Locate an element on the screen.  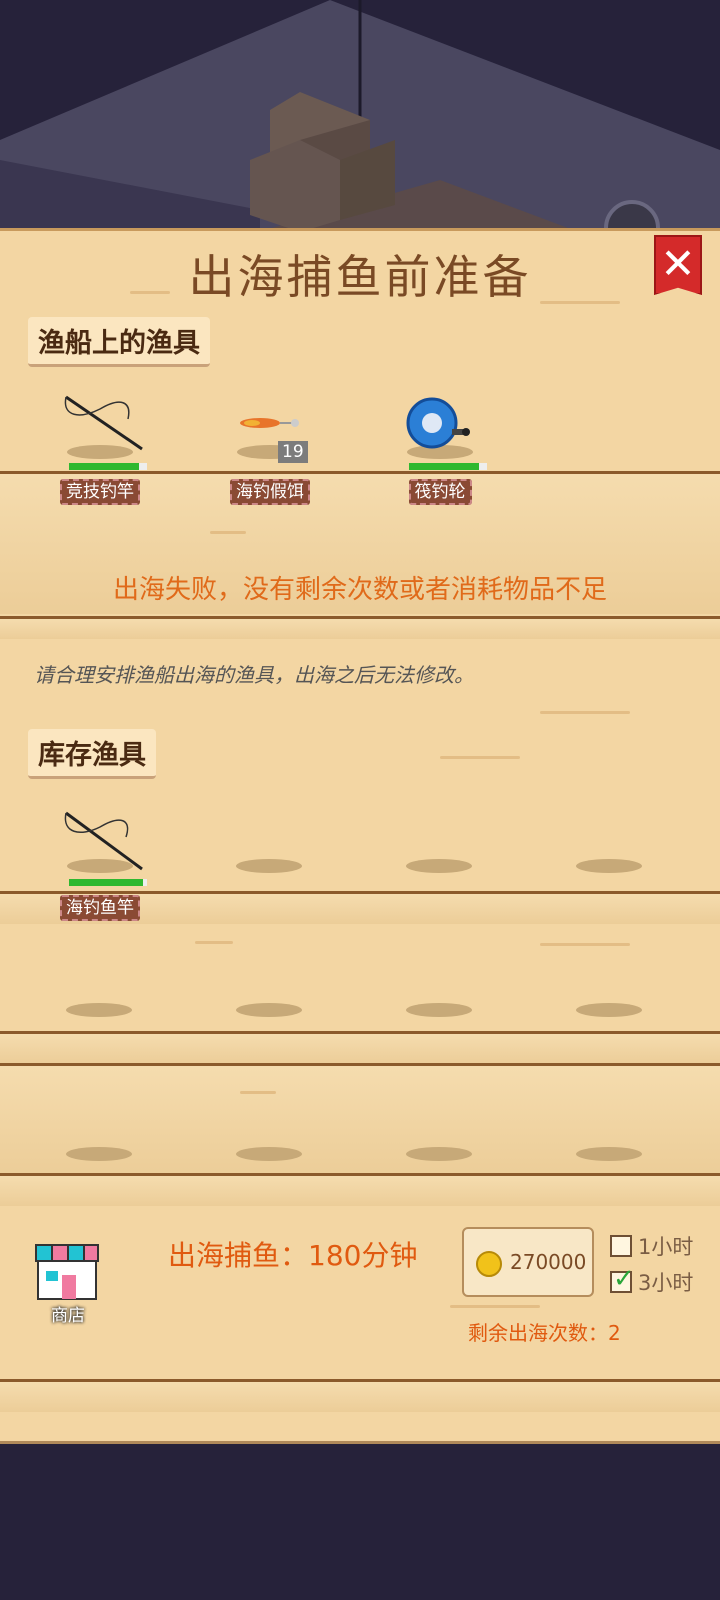
checkbox: ✓ is located at coordinates (622, 1279).